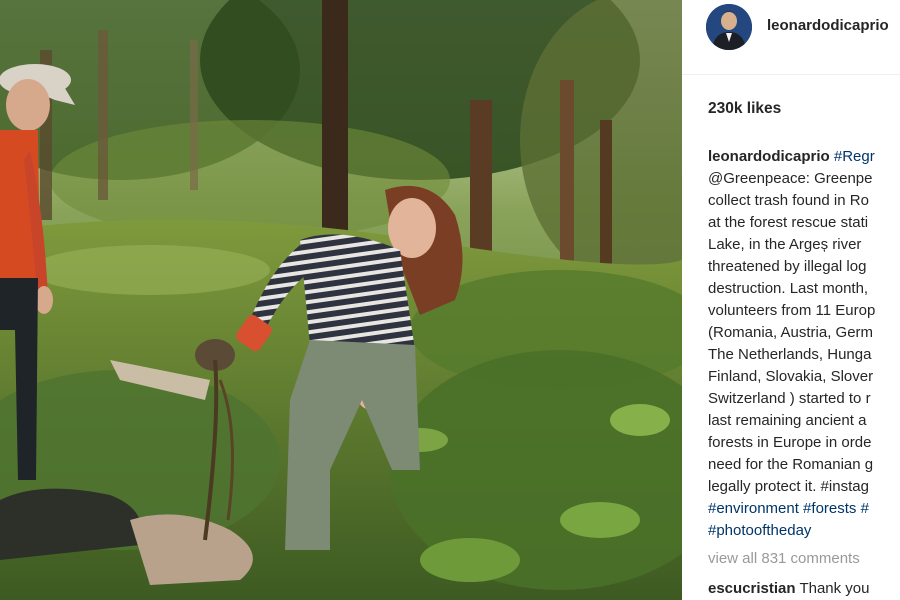  I want to click on caption-line: need for the Romanian g, so click(791, 464).